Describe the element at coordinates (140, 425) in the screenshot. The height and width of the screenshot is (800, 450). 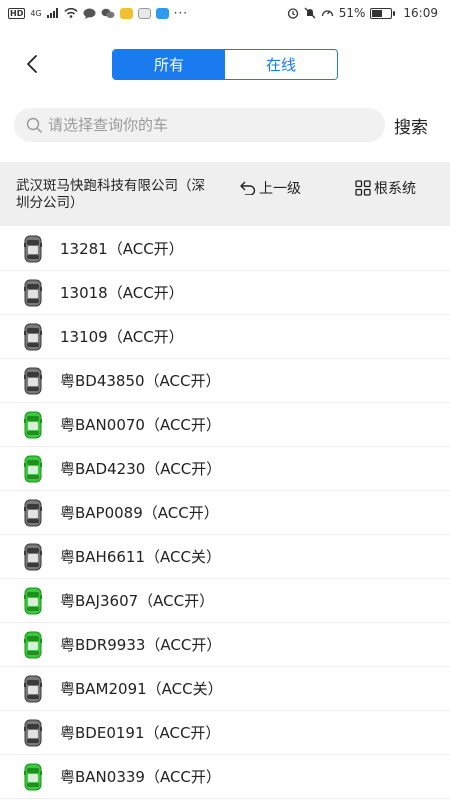
I see `vehicle-label: 粤BAN0070（ACC开）` at that location.